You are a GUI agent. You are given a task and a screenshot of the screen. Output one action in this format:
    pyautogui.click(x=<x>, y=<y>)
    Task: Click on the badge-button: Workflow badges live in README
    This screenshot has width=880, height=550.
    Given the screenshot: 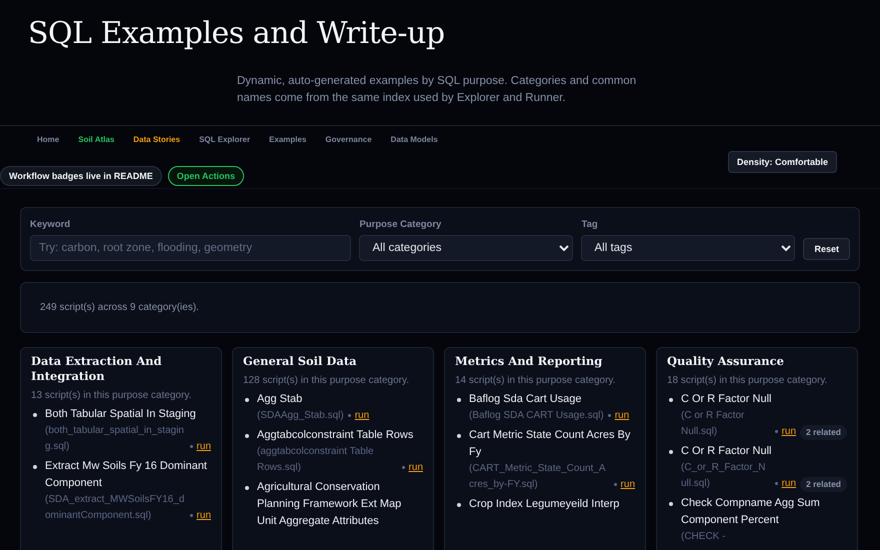 What is the action you would take?
    pyautogui.click(x=81, y=176)
    